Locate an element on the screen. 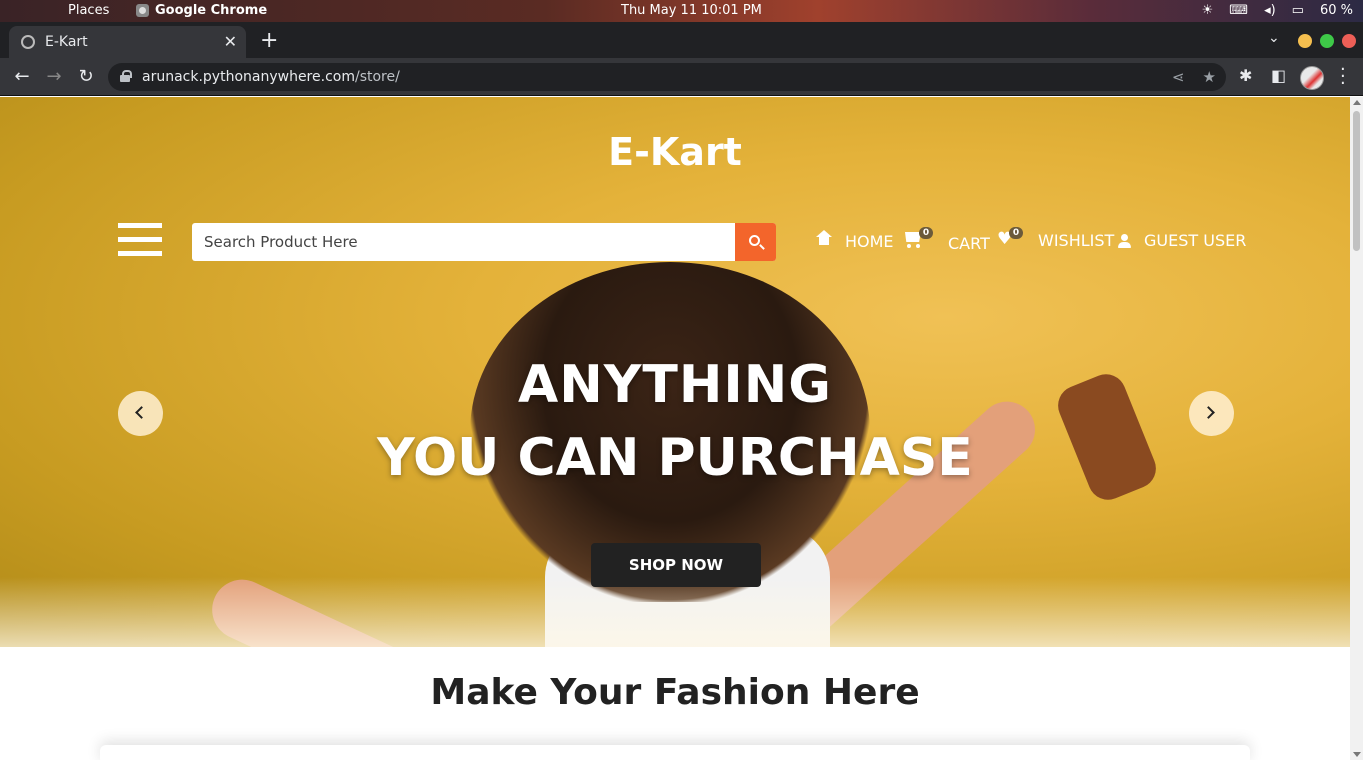 This screenshot has width=1363, height=760. nav-home-label: HOME is located at coordinates (869, 241).